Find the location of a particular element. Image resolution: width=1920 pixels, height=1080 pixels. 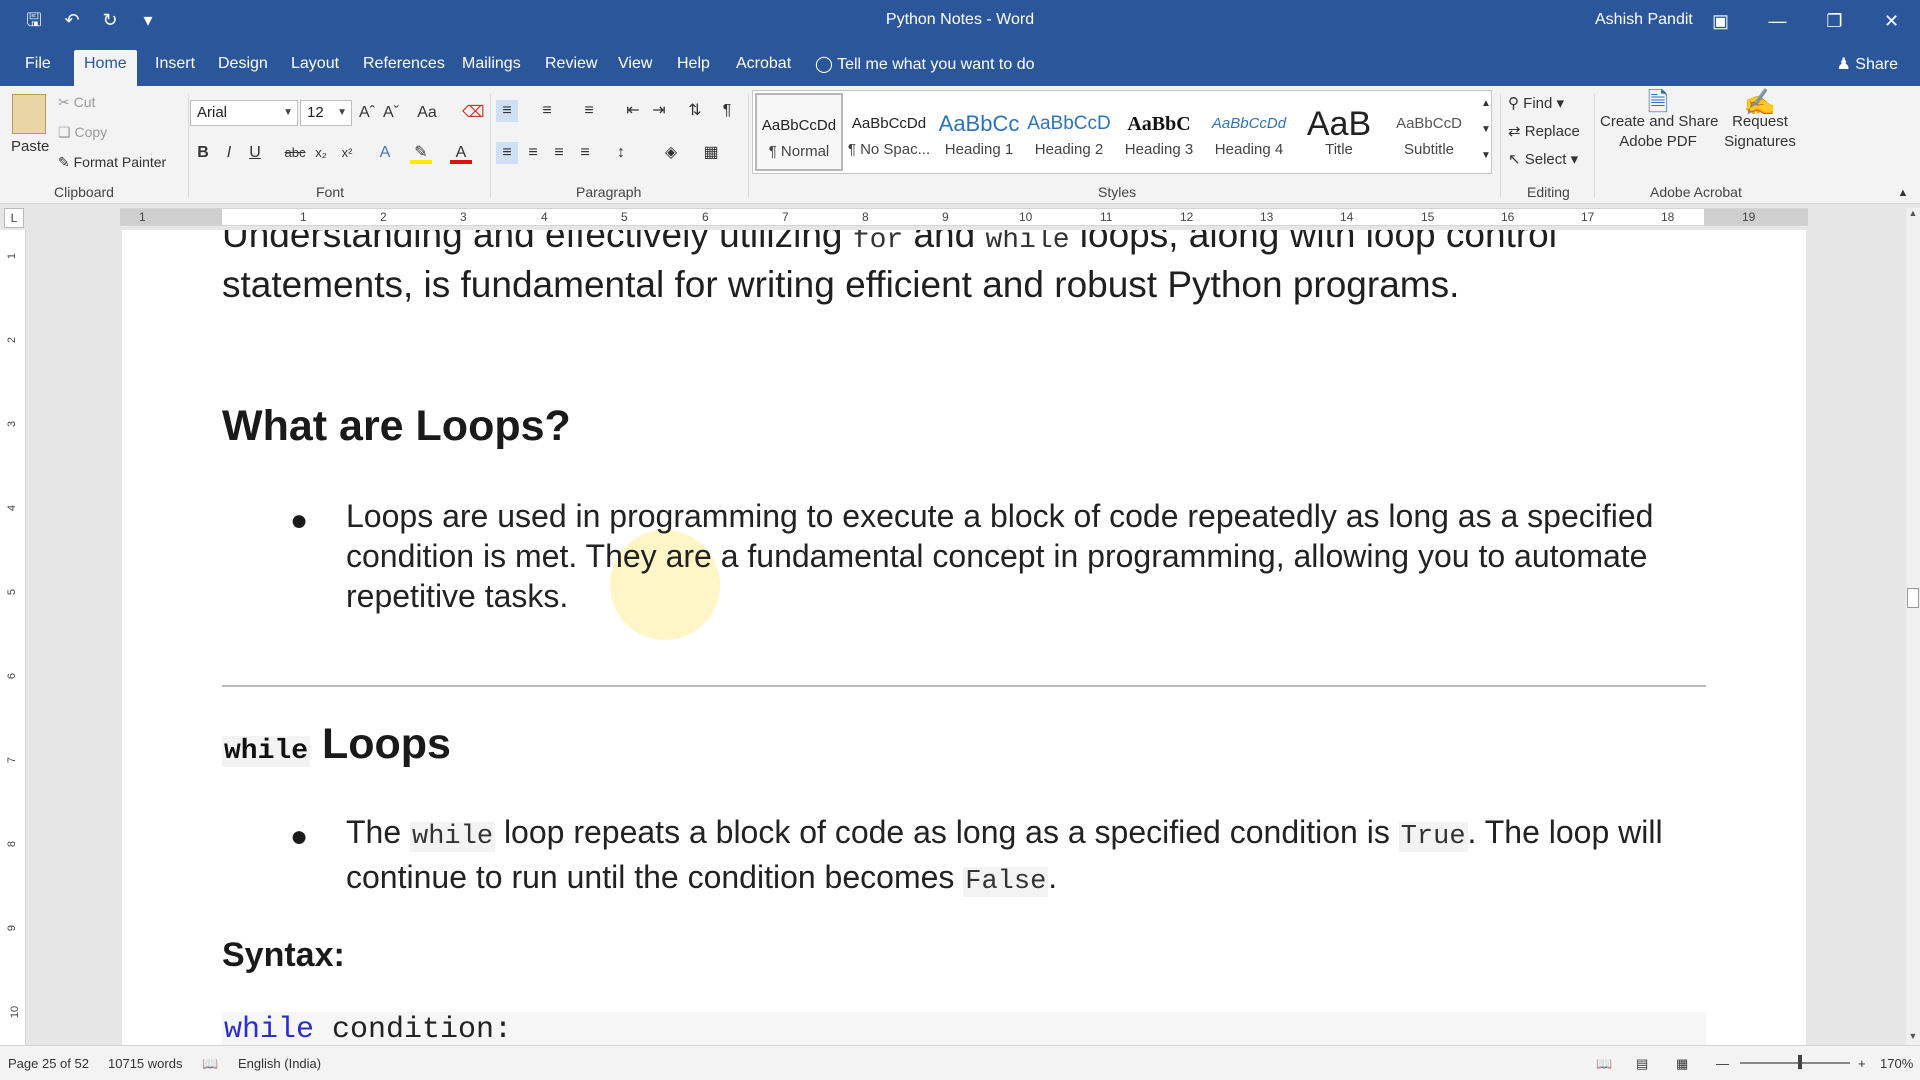

replace-button: ⇄ Replace is located at coordinates (1544, 131).